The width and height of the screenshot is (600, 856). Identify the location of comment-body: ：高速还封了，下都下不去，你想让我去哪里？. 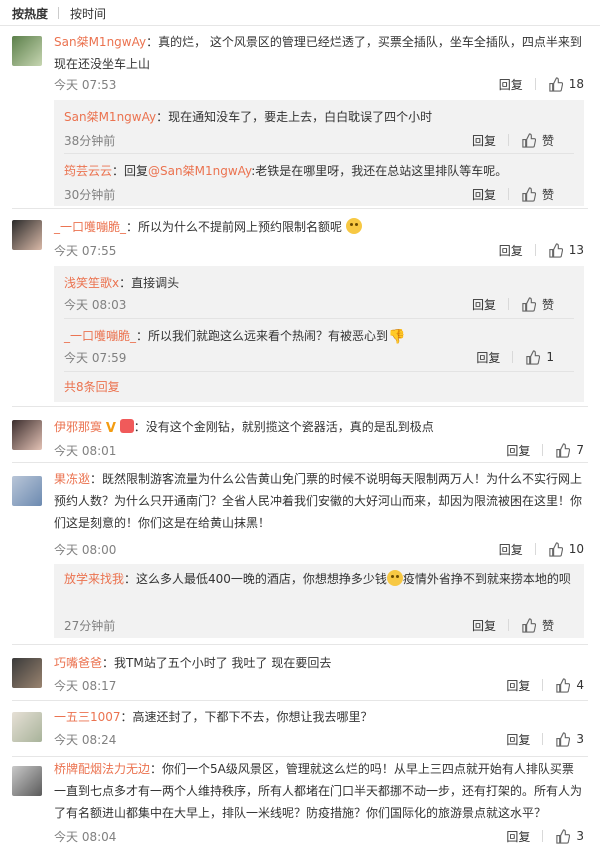
(246, 717).